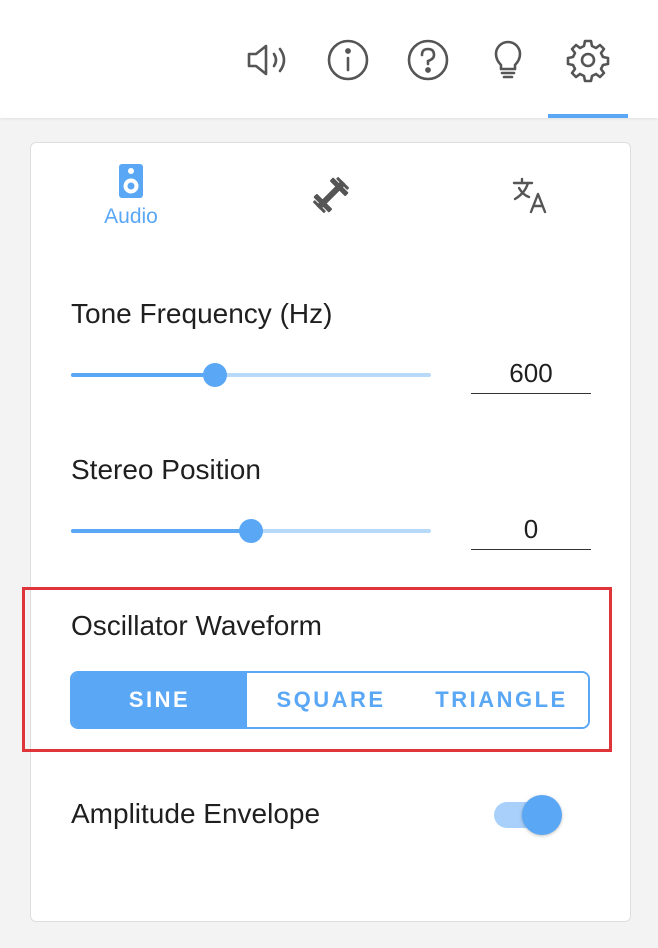  I want to click on toggle-knob, so click(542, 815).